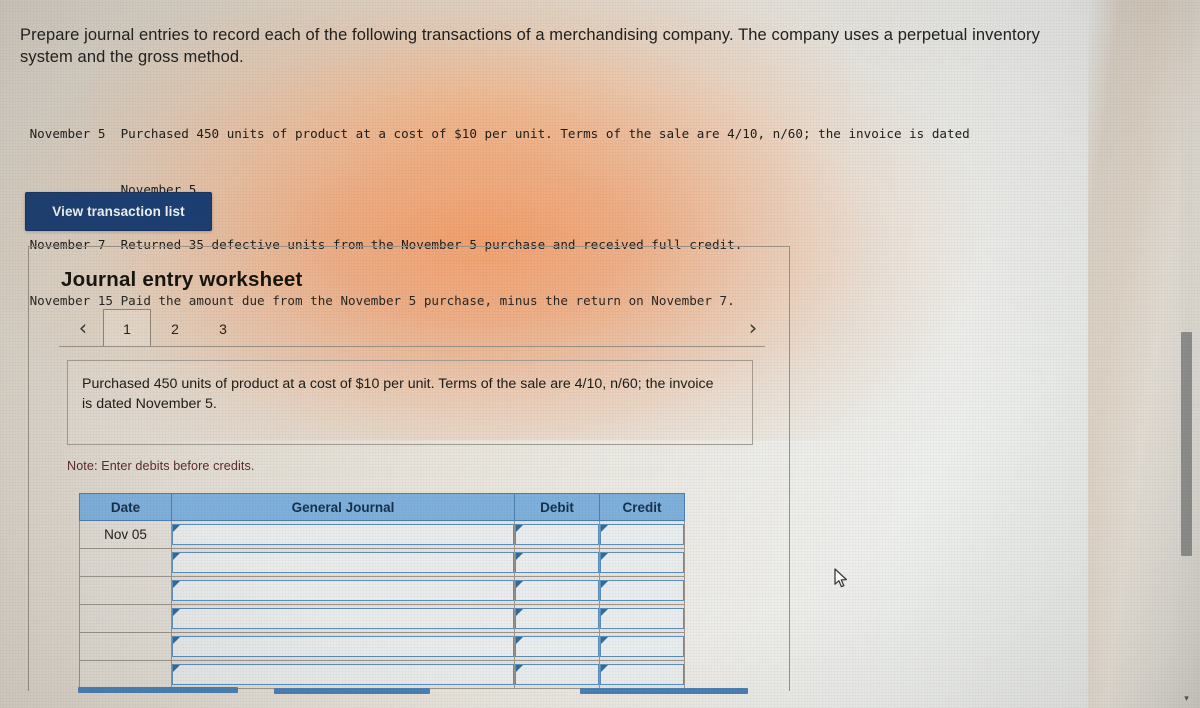  I want to click on journal-entry-table: Date General Journal Debit Credit Nov 05, so click(382, 591).